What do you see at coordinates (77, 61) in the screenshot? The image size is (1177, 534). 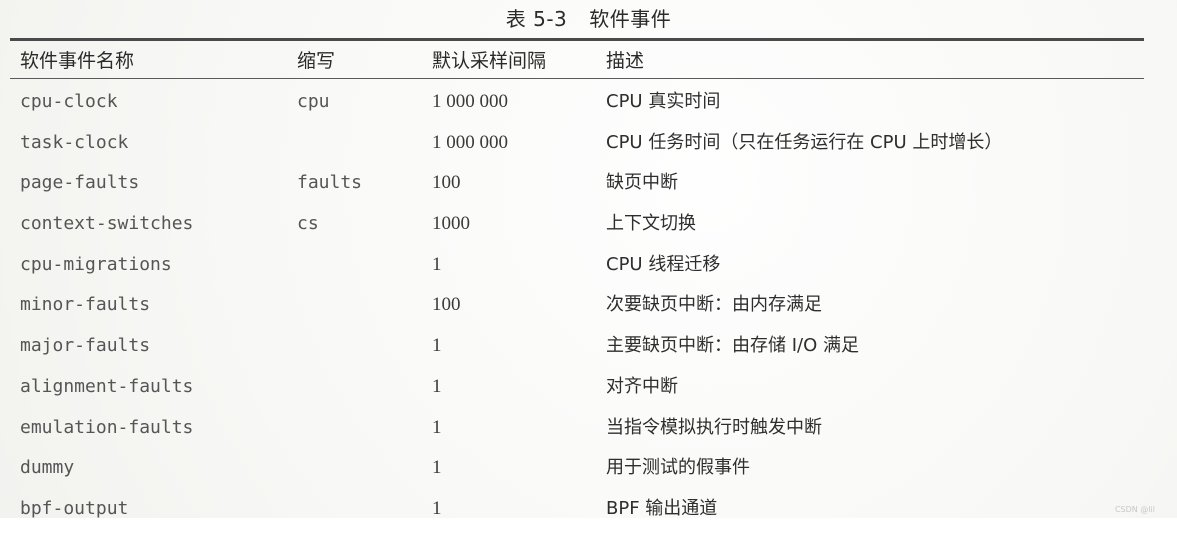 I see `header-event-name: 软件事件名称` at bounding box center [77, 61].